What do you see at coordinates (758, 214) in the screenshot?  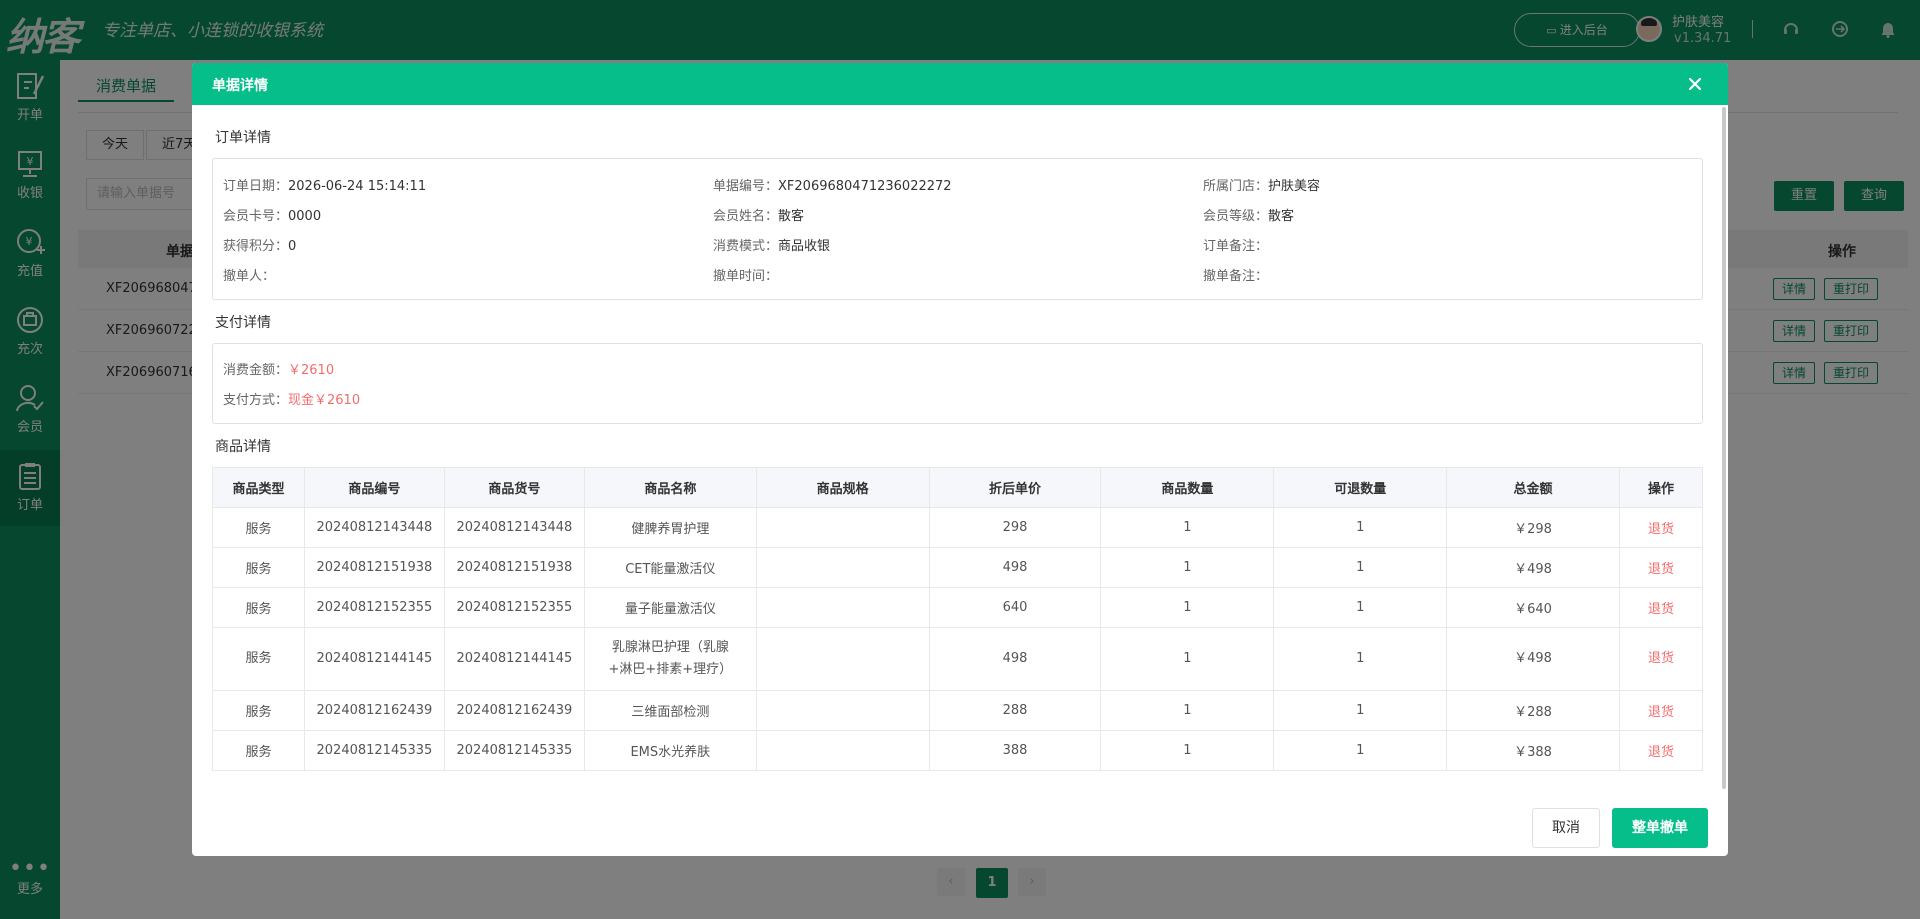 I see `member-name-field: 会员姓名：散客` at bounding box center [758, 214].